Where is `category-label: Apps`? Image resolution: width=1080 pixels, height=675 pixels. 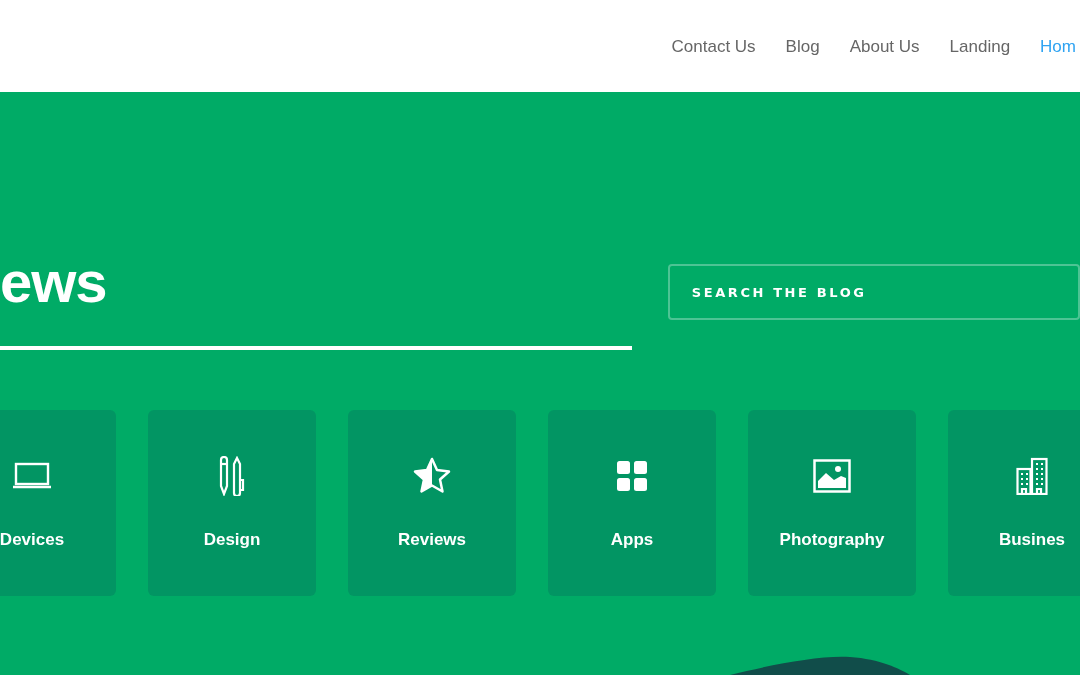
category-label: Apps is located at coordinates (632, 540).